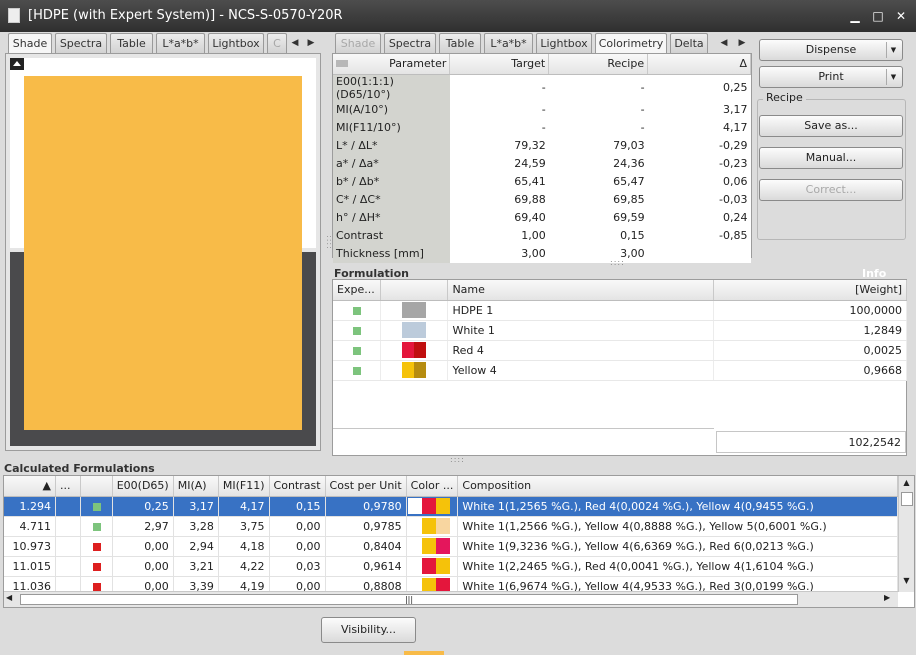 The height and width of the screenshot is (655, 916). Describe the element at coordinates (542, 87) in the screenshot. I see `colorimetry-row: E00(1:1:1)(D65/10°) - - 0,25` at that location.